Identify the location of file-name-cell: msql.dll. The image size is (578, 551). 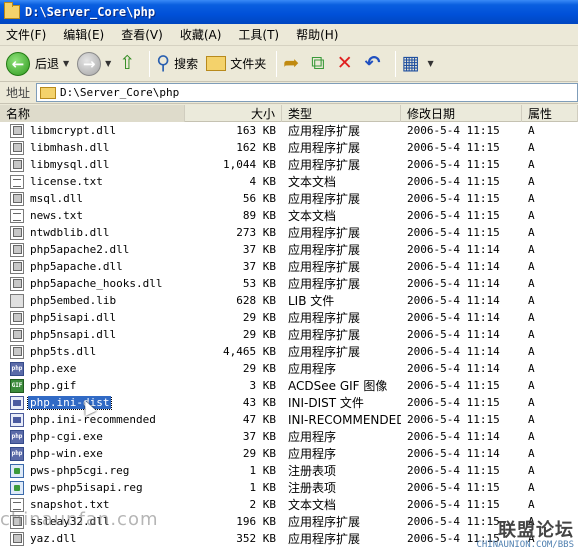
(92, 198).